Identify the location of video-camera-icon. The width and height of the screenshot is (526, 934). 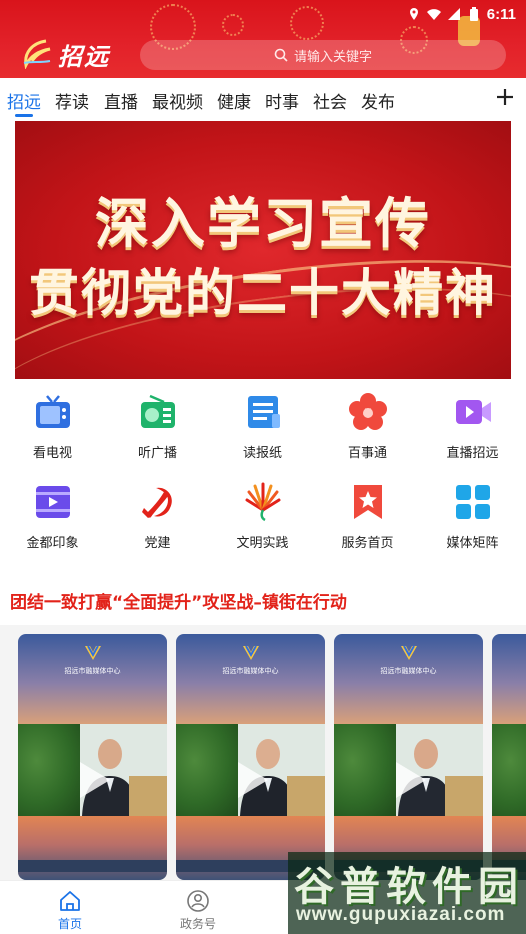
(473, 412).